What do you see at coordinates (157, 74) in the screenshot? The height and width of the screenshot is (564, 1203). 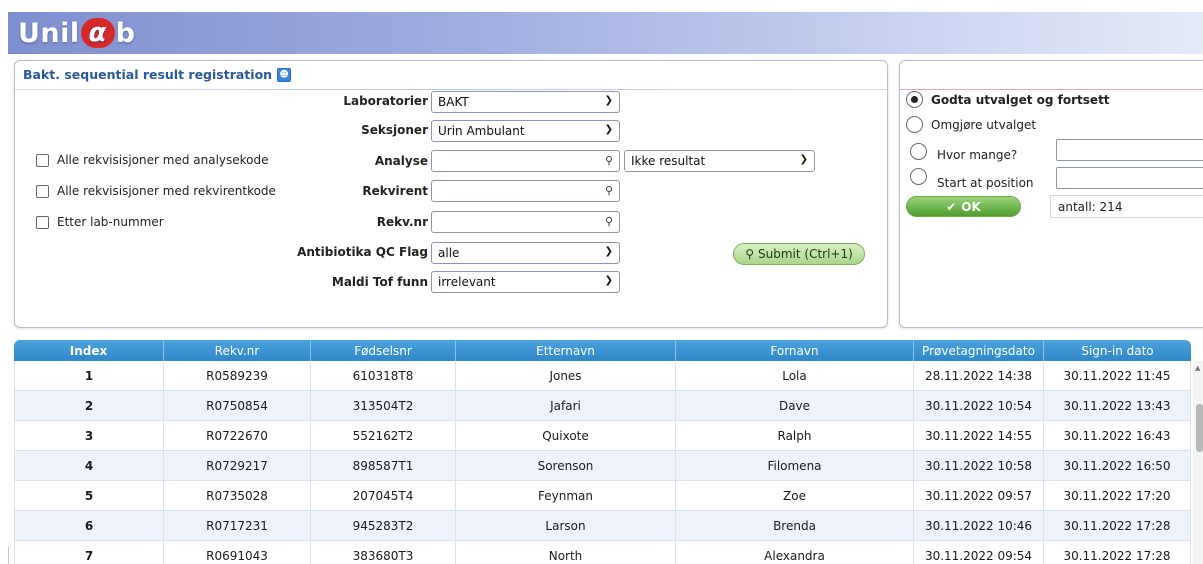 I see `panel-title: Bakt. sequential result registration ☻` at bounding box center [157, 74].